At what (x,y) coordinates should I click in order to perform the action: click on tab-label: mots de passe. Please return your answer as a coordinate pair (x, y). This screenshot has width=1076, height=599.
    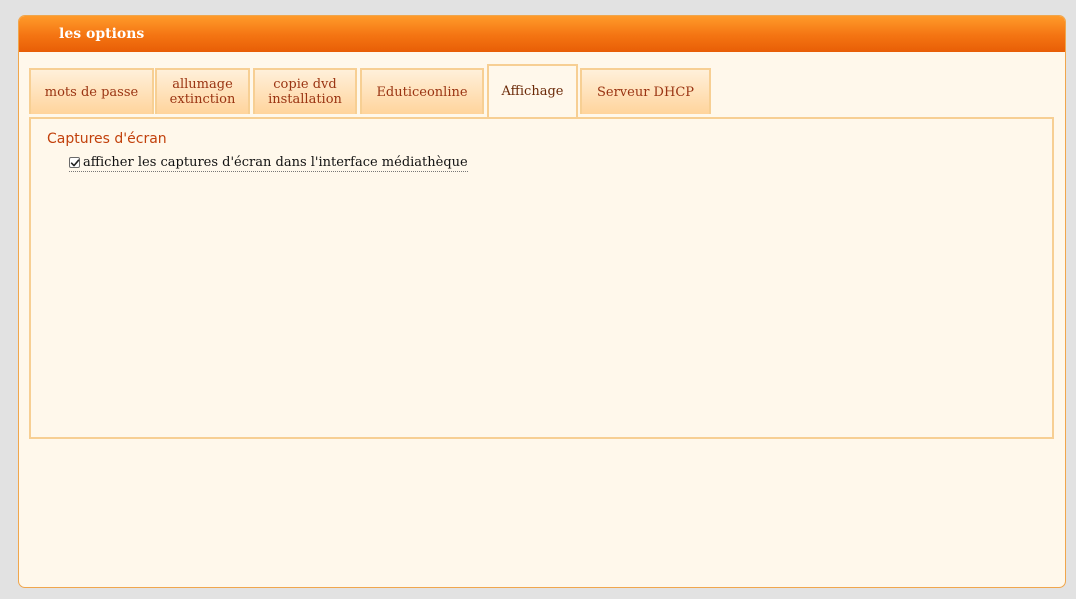
    Looking at the image, I should click on (91, 92).